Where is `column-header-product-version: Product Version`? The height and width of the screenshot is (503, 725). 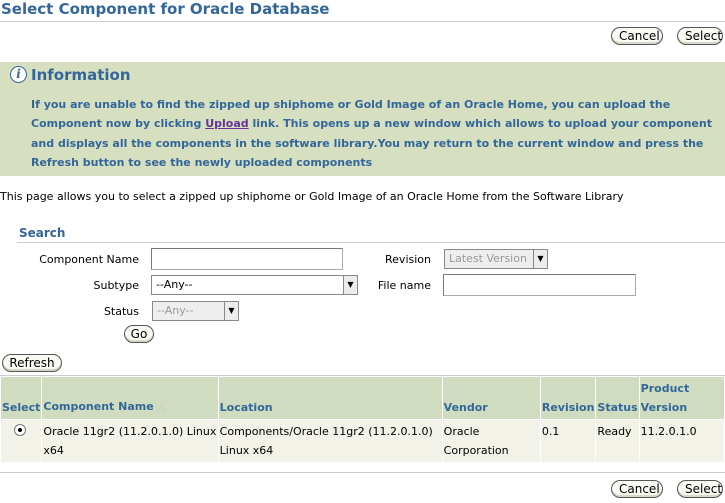
column-header-product-version: Product Version is located at coordinates (681, 398).